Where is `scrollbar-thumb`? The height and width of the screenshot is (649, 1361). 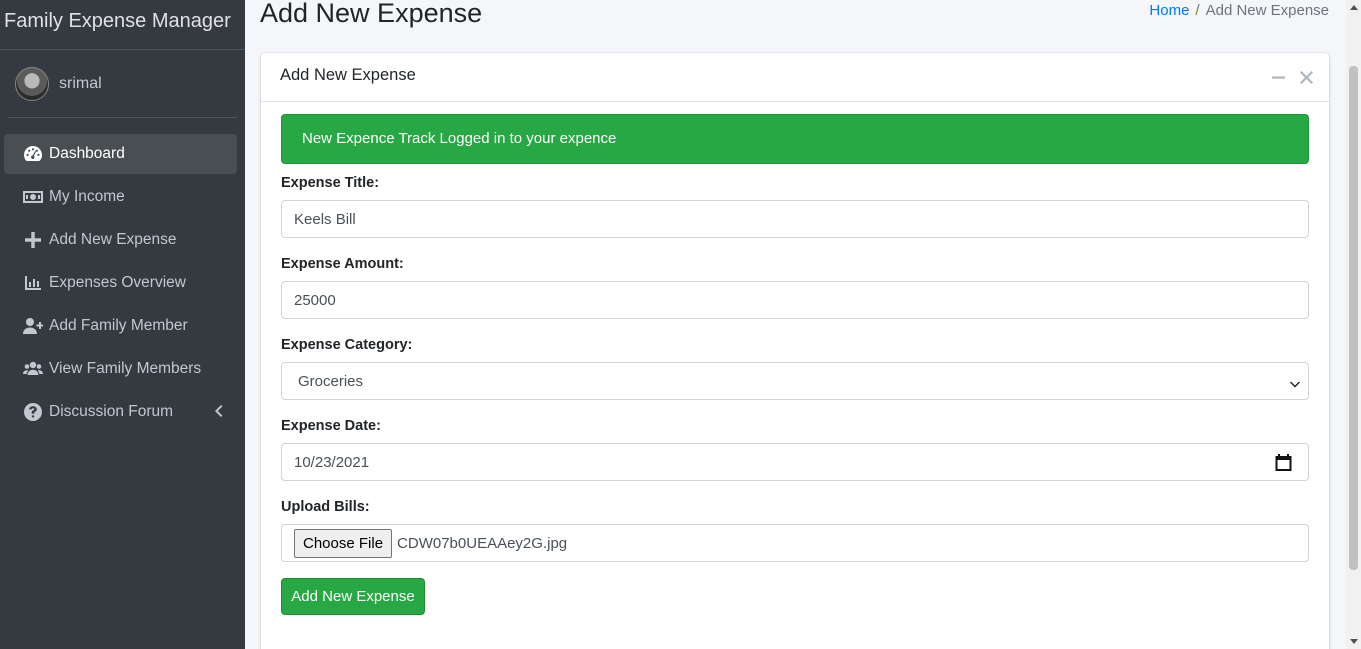 scrollbar-thumb is located at coordinates (1353, 318).